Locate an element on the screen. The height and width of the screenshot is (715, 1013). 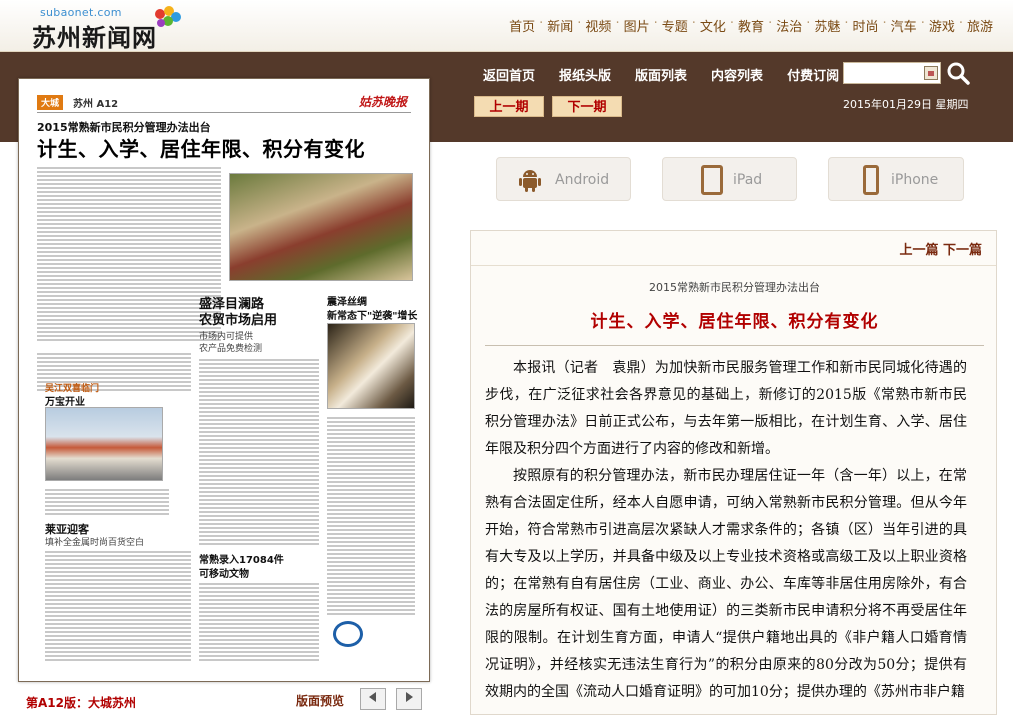
page-header-strip: 大城 苏州 A12 姑苏晚报 is located at coordinates (224, 103).